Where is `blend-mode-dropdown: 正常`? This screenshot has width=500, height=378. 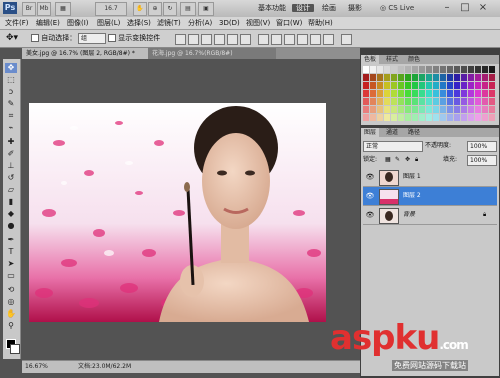
blend-mode-dropdown: 正常 is located at coordinates (393, 146).